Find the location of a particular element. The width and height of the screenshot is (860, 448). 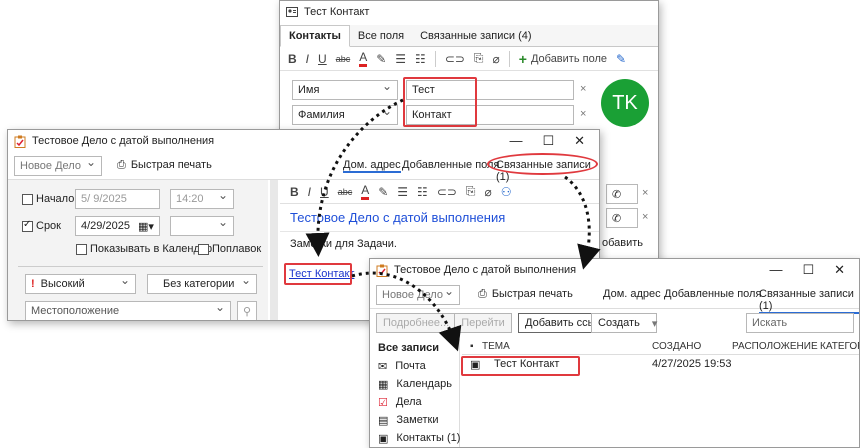

priority-dropdown: ! Высокий is located at coordinates (80, 284).